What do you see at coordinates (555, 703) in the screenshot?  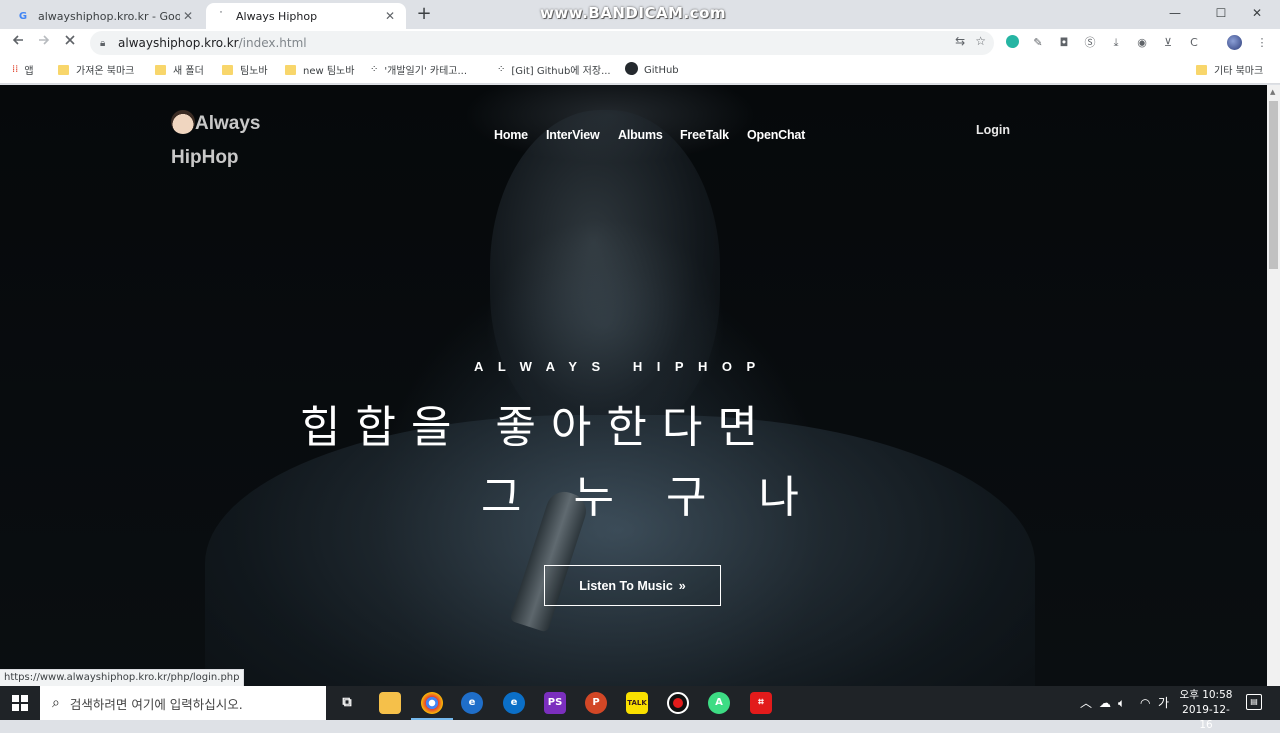 I see `phpstorm-icon: PS` at bounding box center [555, 703].